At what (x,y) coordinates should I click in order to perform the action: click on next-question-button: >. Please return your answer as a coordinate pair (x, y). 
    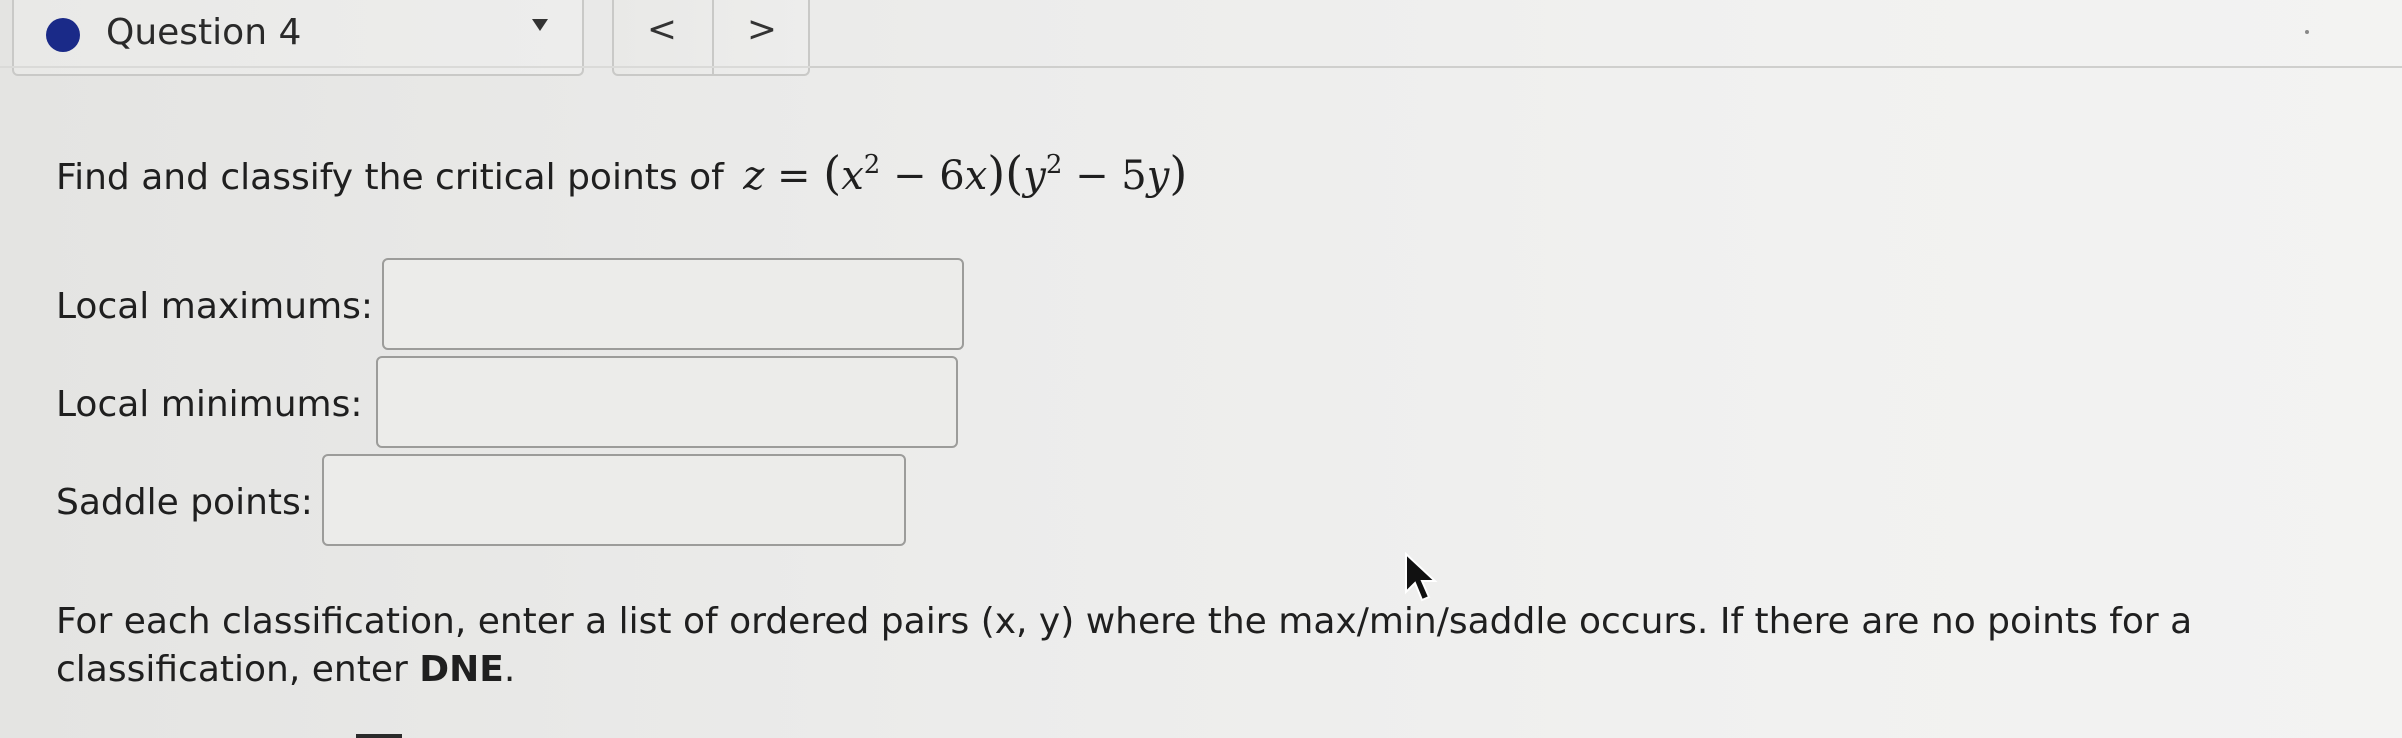
    Looking at the image, I should click on (762, 34).